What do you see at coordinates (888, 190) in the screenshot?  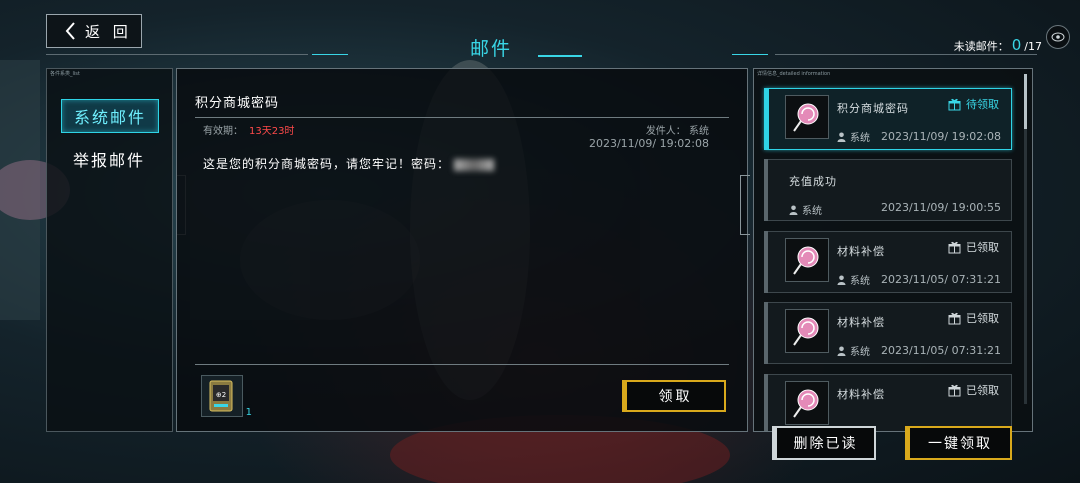 I see `mail-list-item: 充值成功 系统 2023/11/09/ 19:00:55` at bounding box center [888, 190].